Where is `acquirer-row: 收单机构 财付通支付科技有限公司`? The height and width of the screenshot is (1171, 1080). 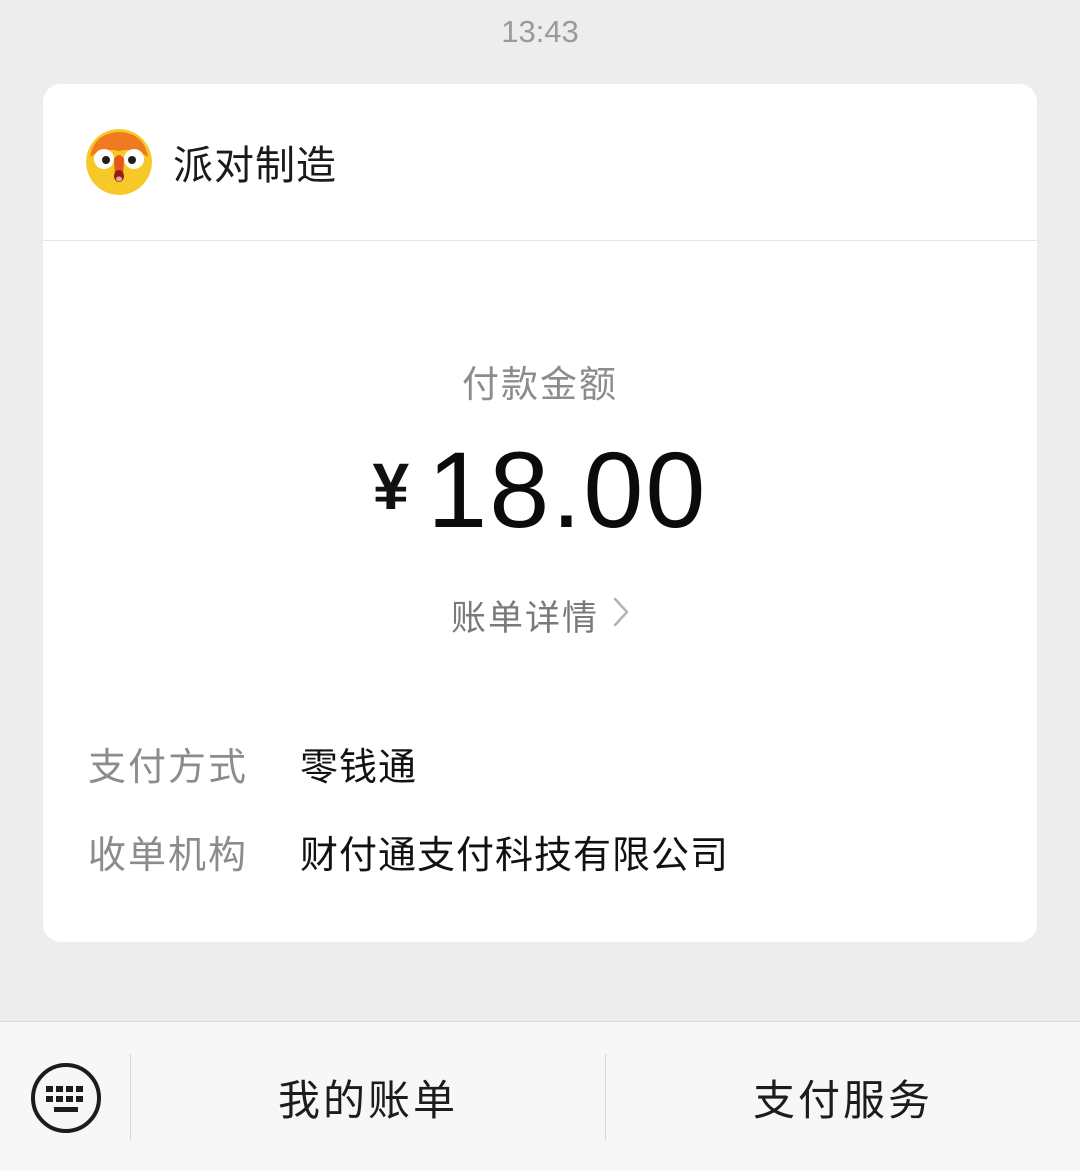
acquirer-row: 收单机构 财付通支付科技有限公司 is located at coordinates (408, 851).